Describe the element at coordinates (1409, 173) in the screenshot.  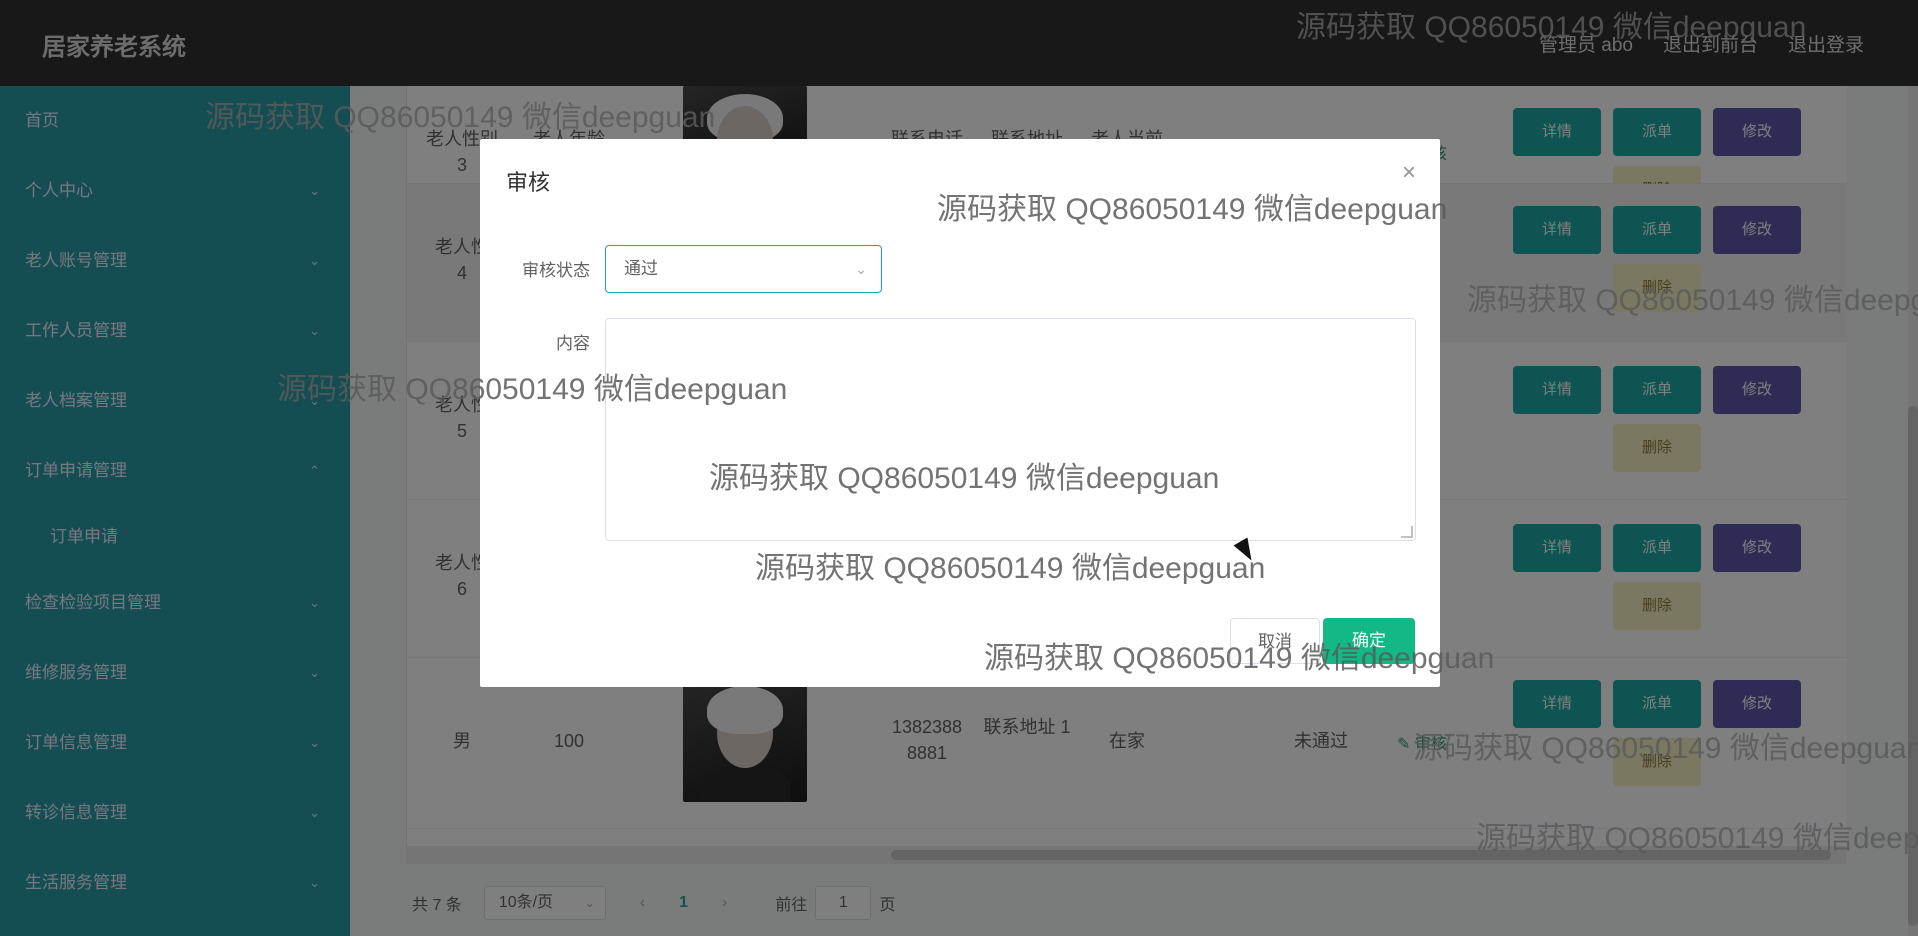
I see `close-icon: ×` at that location.